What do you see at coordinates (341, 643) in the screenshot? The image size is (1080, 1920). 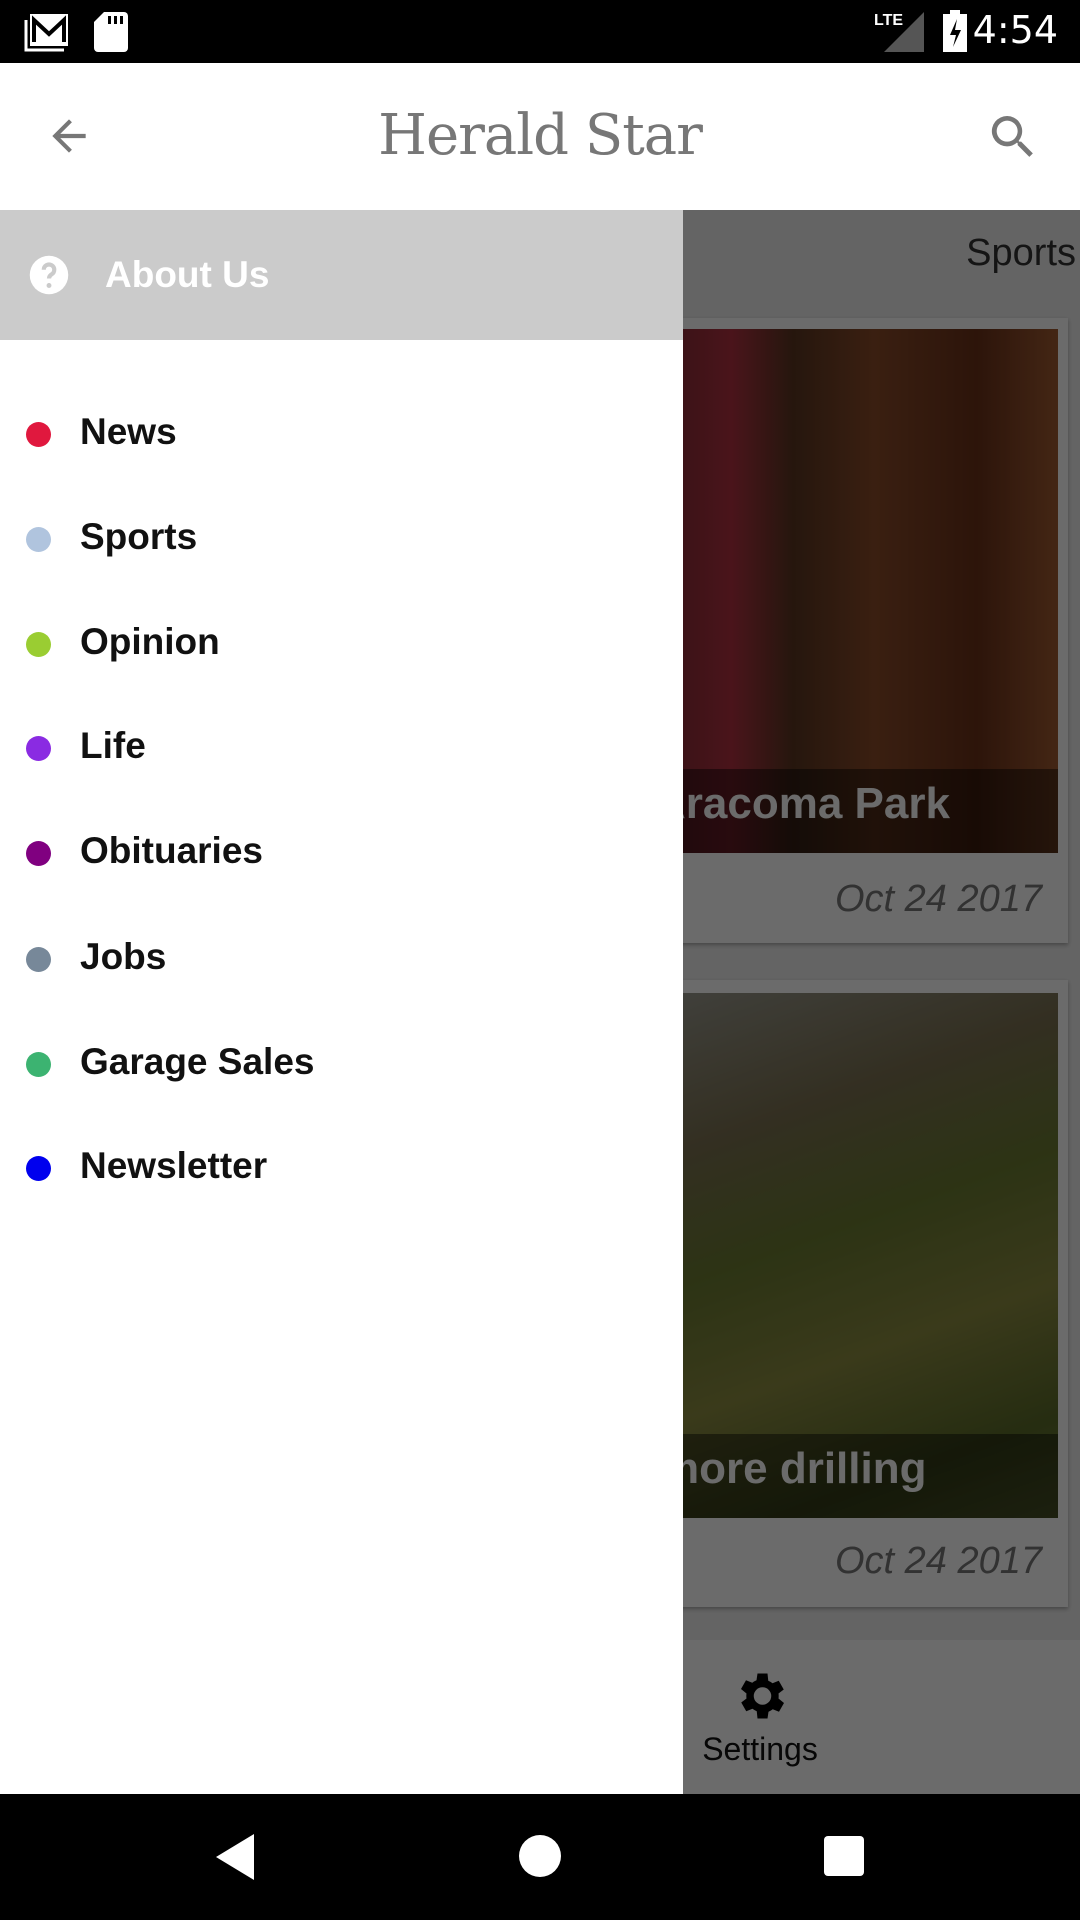 I see `drawer-item-opinion: Opinion` at bounding box center [341, 643].